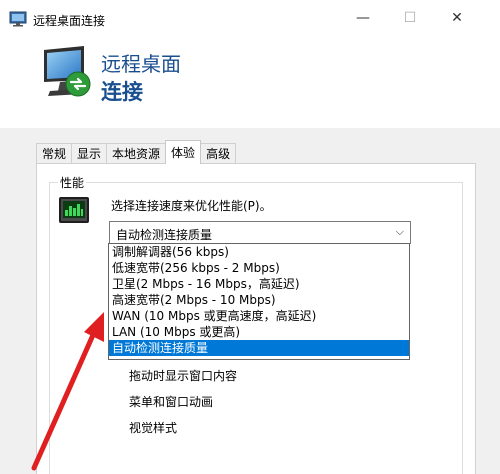  I want to click on header-title-line1: 远程桌面, so click(141, 64).